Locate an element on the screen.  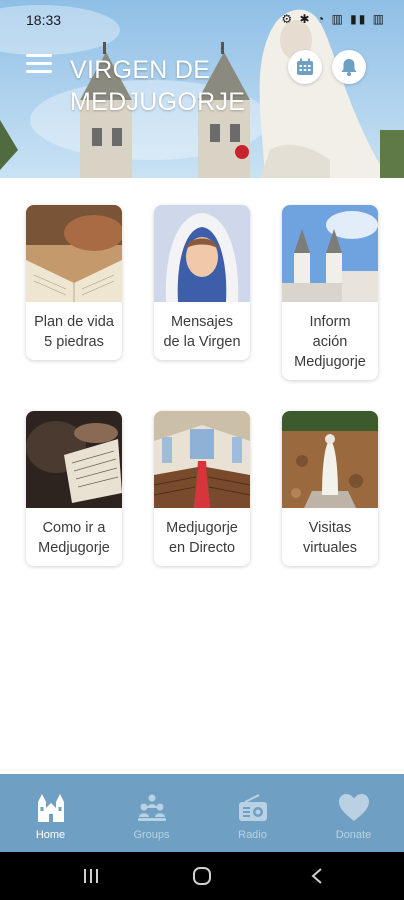
calendar-button is located at coordinates (305, 67).